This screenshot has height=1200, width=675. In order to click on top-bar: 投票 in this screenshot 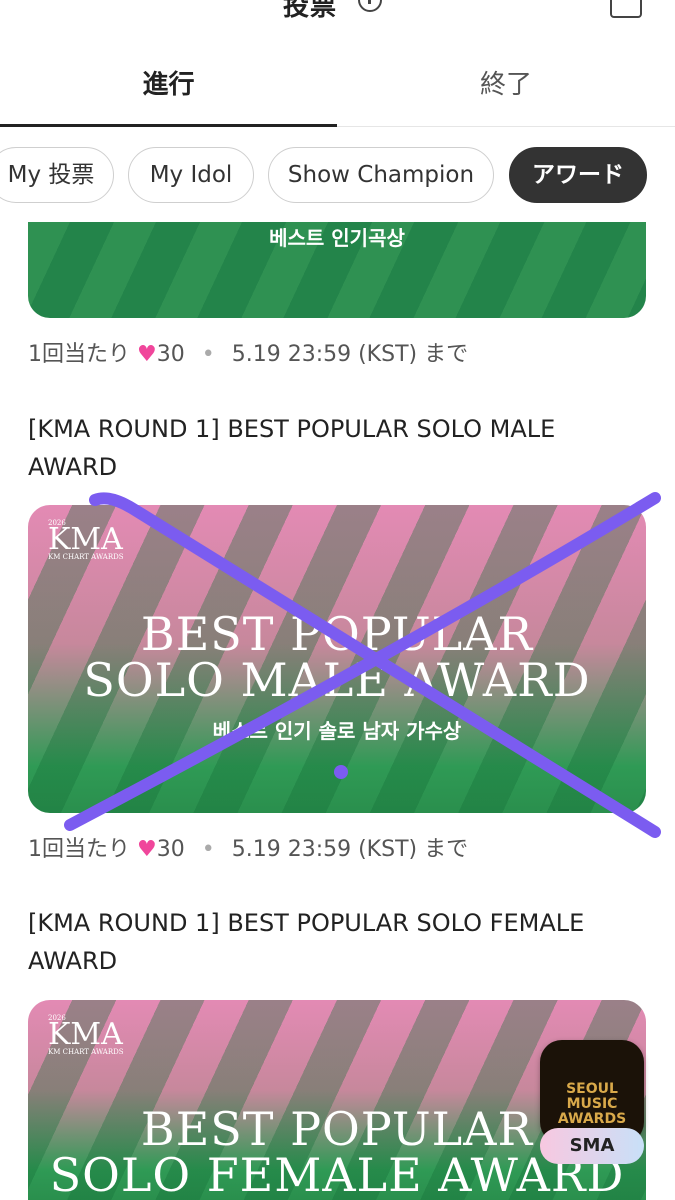, I will do `click(337, 11)`.